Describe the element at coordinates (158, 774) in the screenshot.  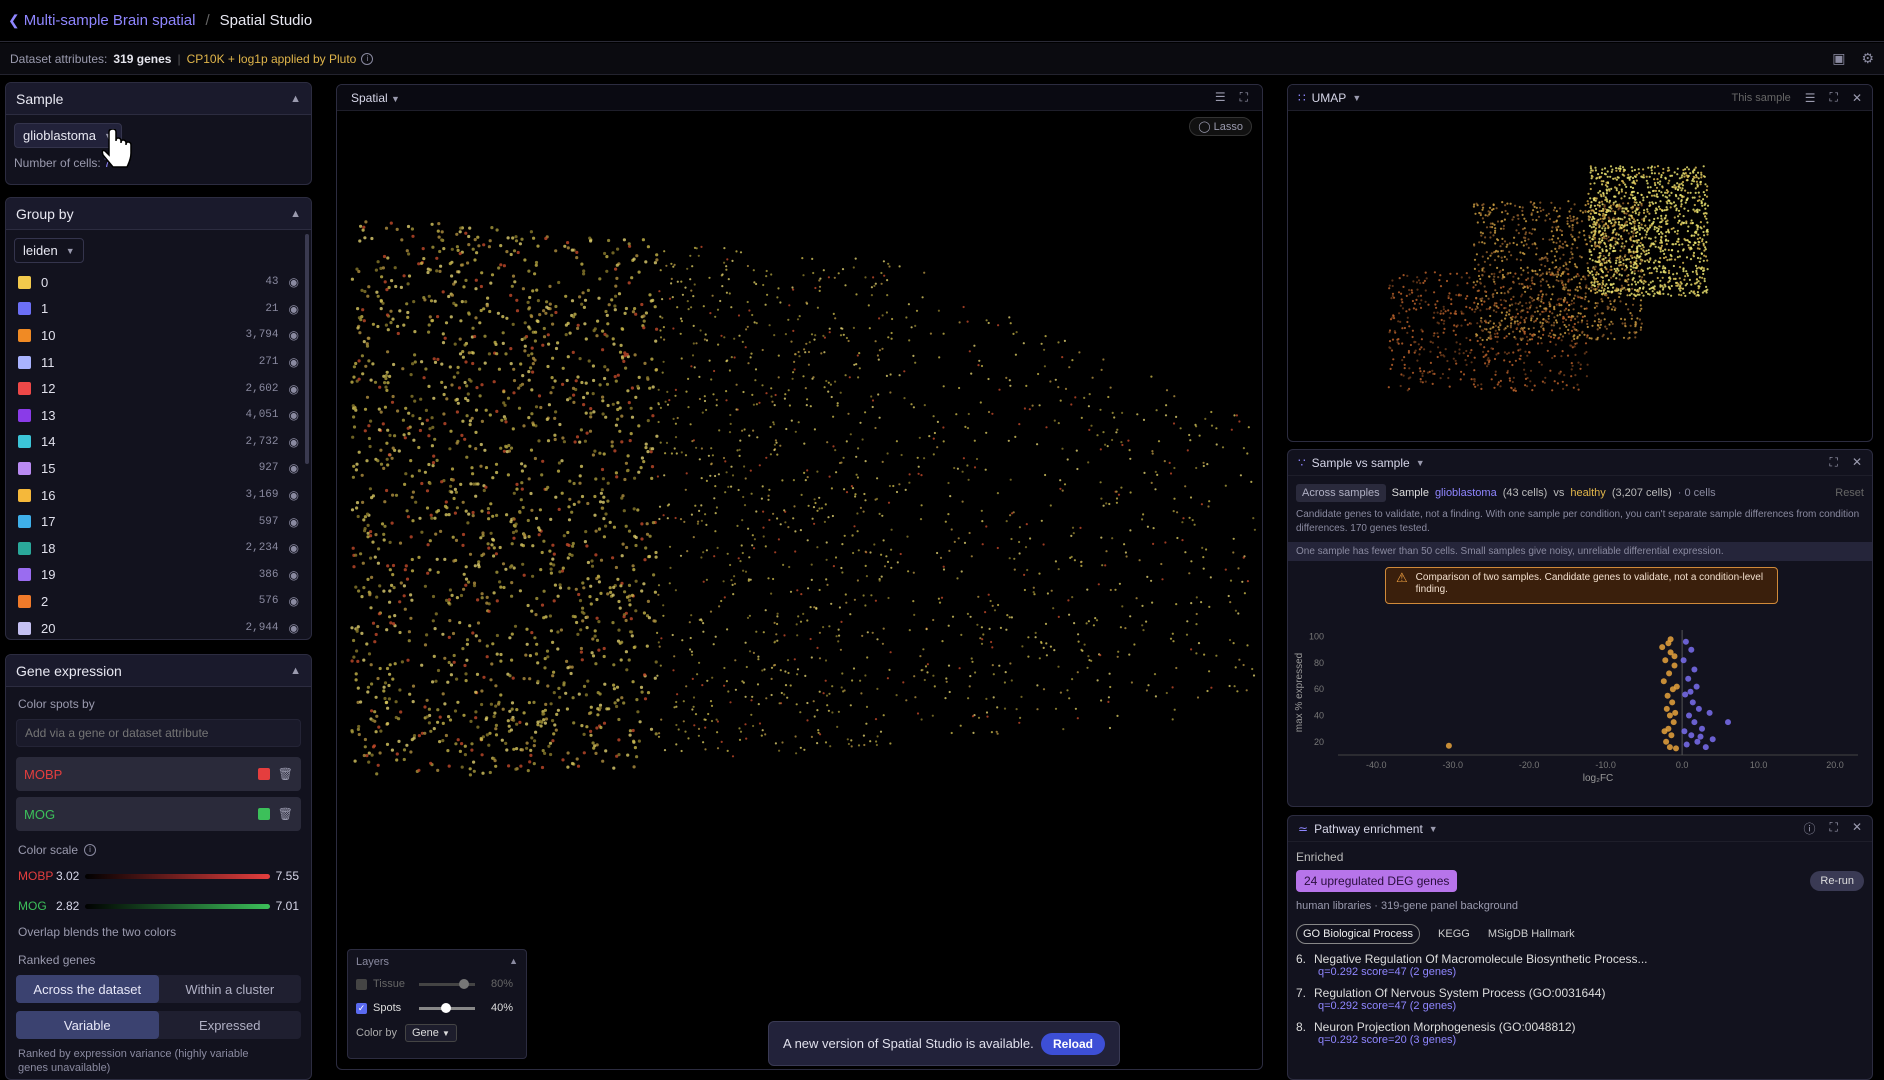
I see `gene-chip-mobp: MOBP 🗑` at that location.